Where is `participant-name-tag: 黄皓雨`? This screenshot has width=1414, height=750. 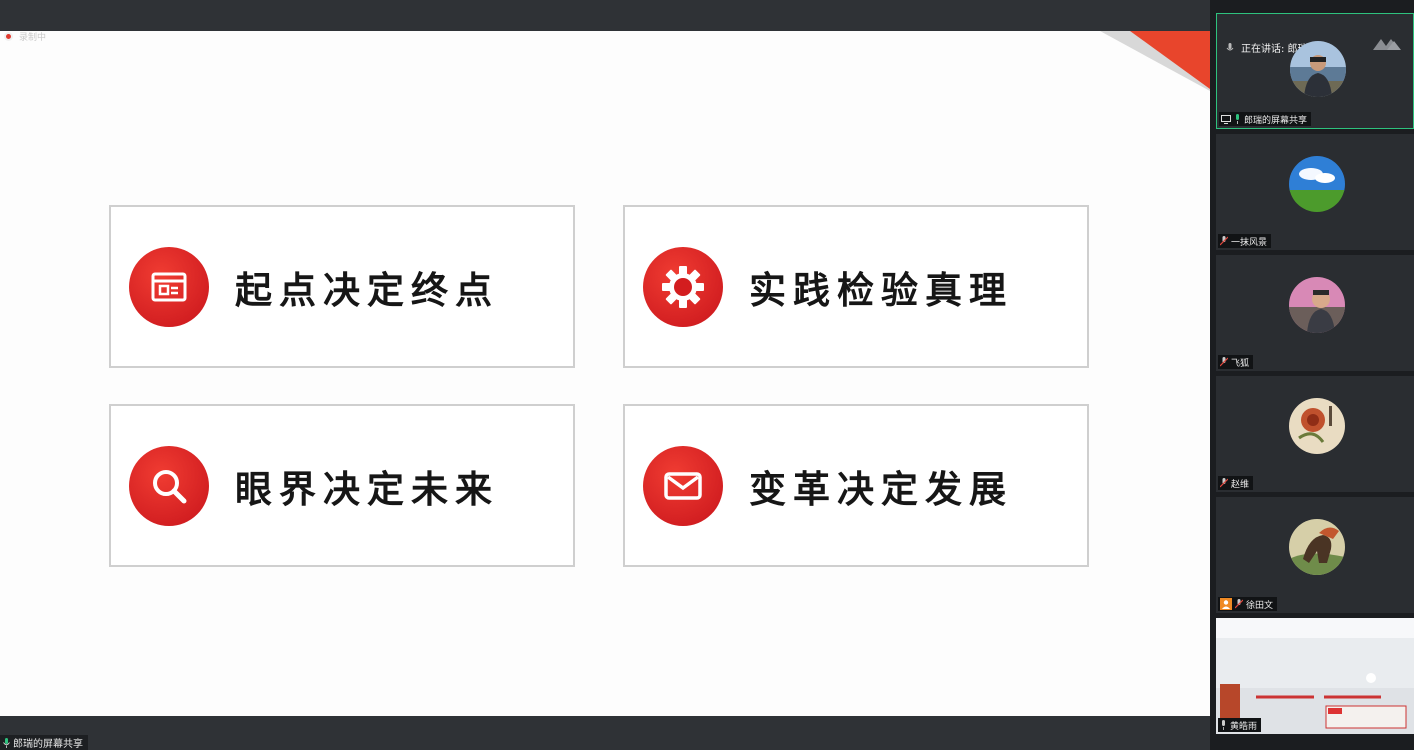 participant-name-tag: 黄皓雨 is located at coordinates (1240, 725).